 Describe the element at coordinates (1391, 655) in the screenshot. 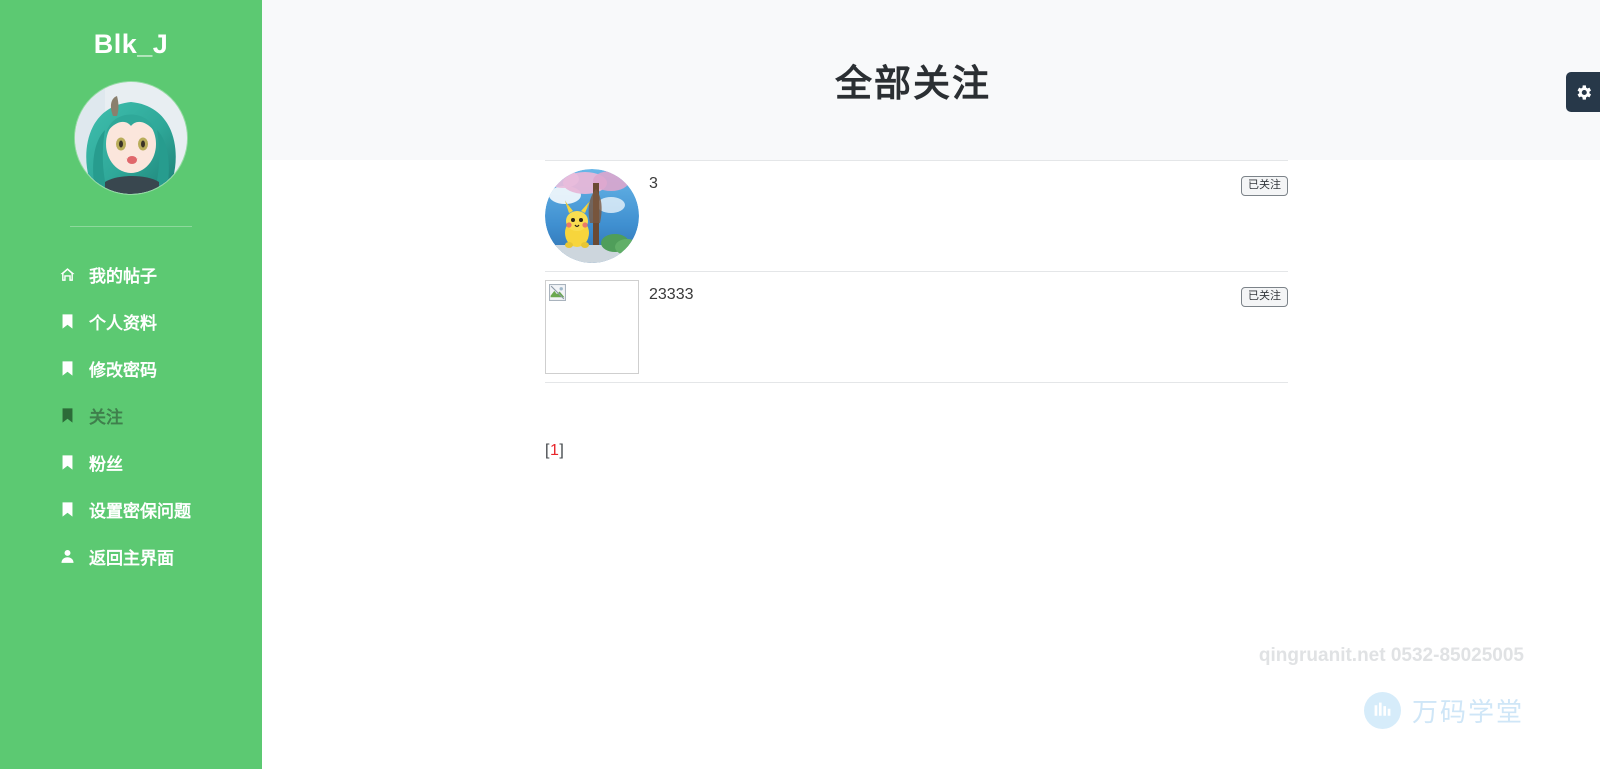

I see `footer-contact: qingruanit.net 0532-85025005` at that location.